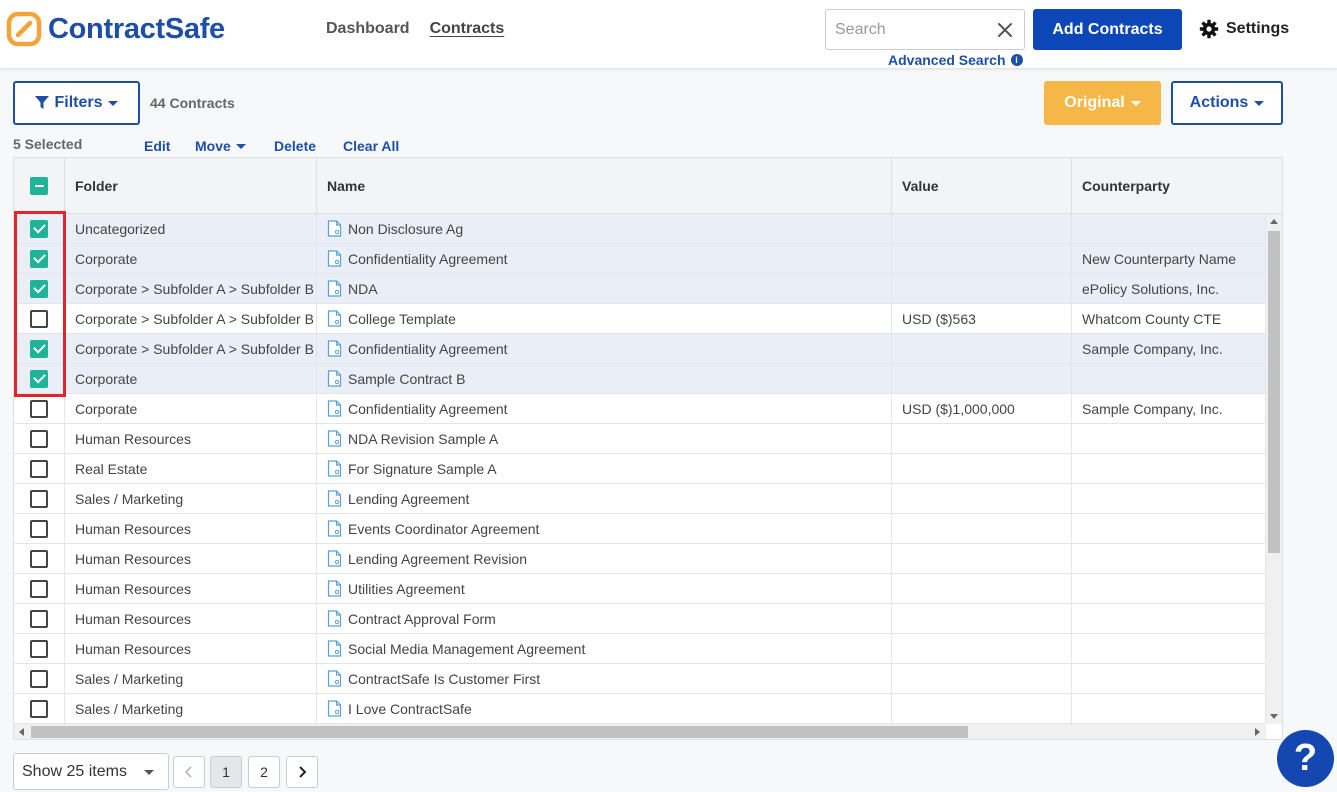 The height and width of the screenshot is (792, 1337). Describe the element at coordinates (1177, 186) in the screenshot. I see `column-header-counterparty: Counterparty` at that location.